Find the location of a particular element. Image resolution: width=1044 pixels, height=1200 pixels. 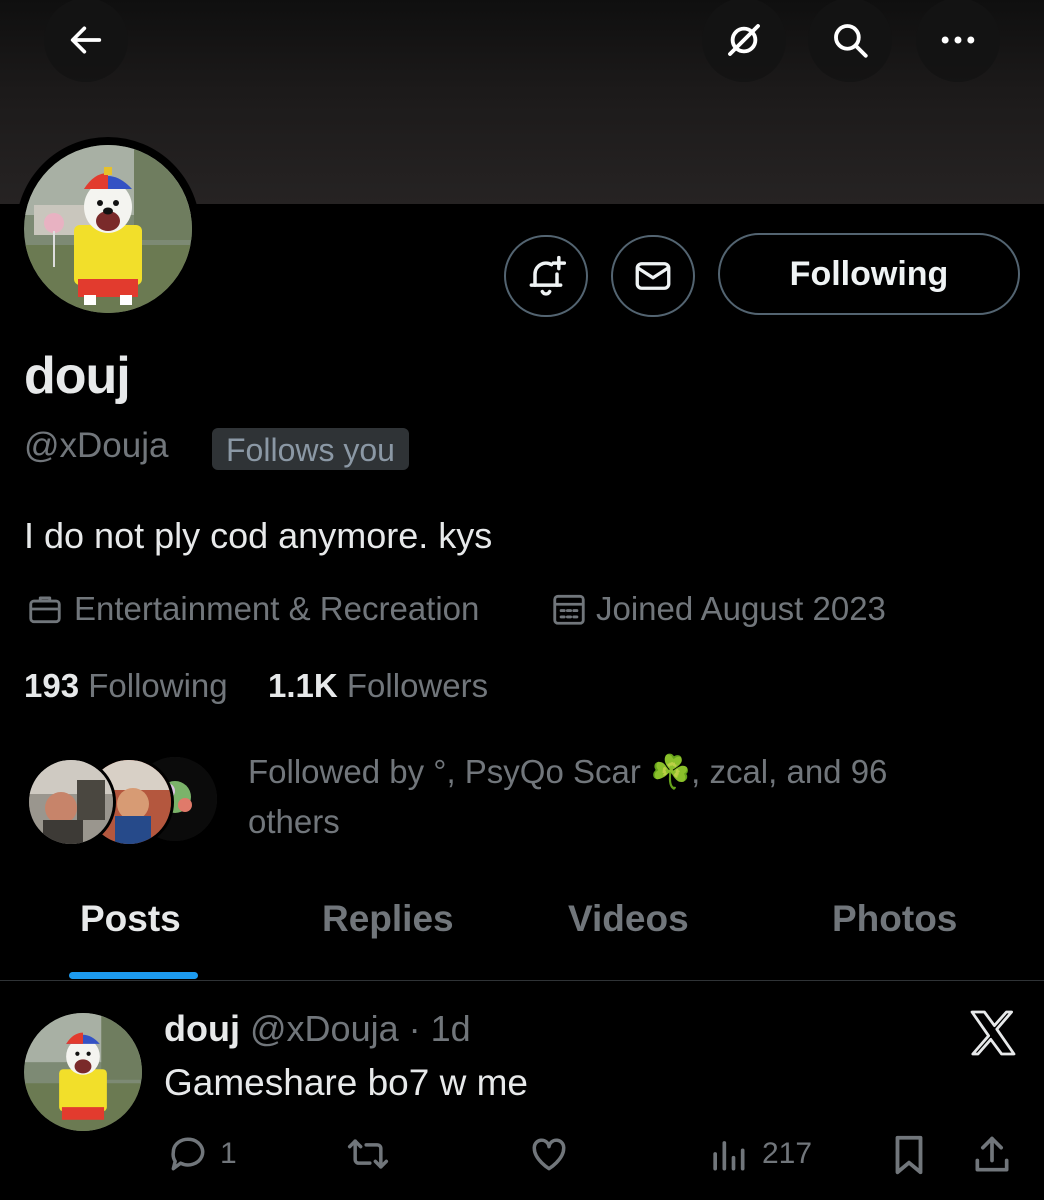

profile-bio: I do not ply cod anymore. kys is located at coordinates (258, 535).